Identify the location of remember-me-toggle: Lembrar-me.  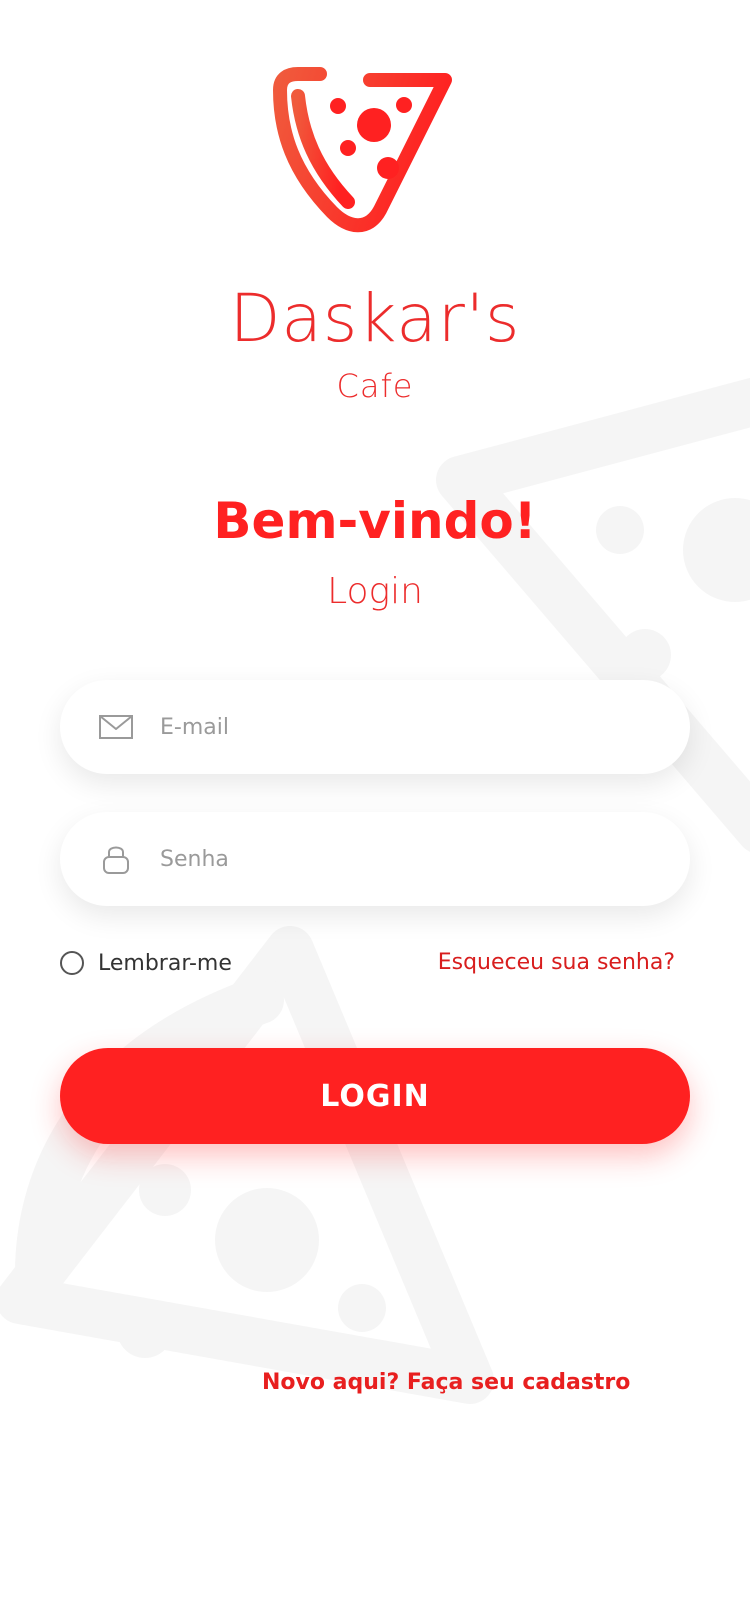
(146, 963).